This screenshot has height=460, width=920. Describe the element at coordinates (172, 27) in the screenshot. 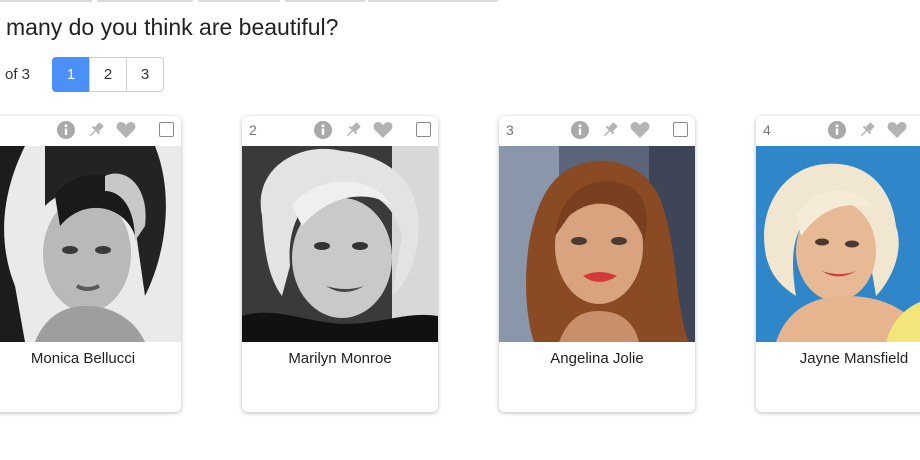

I see `question-title: many do you think are beautiful?` at that location.